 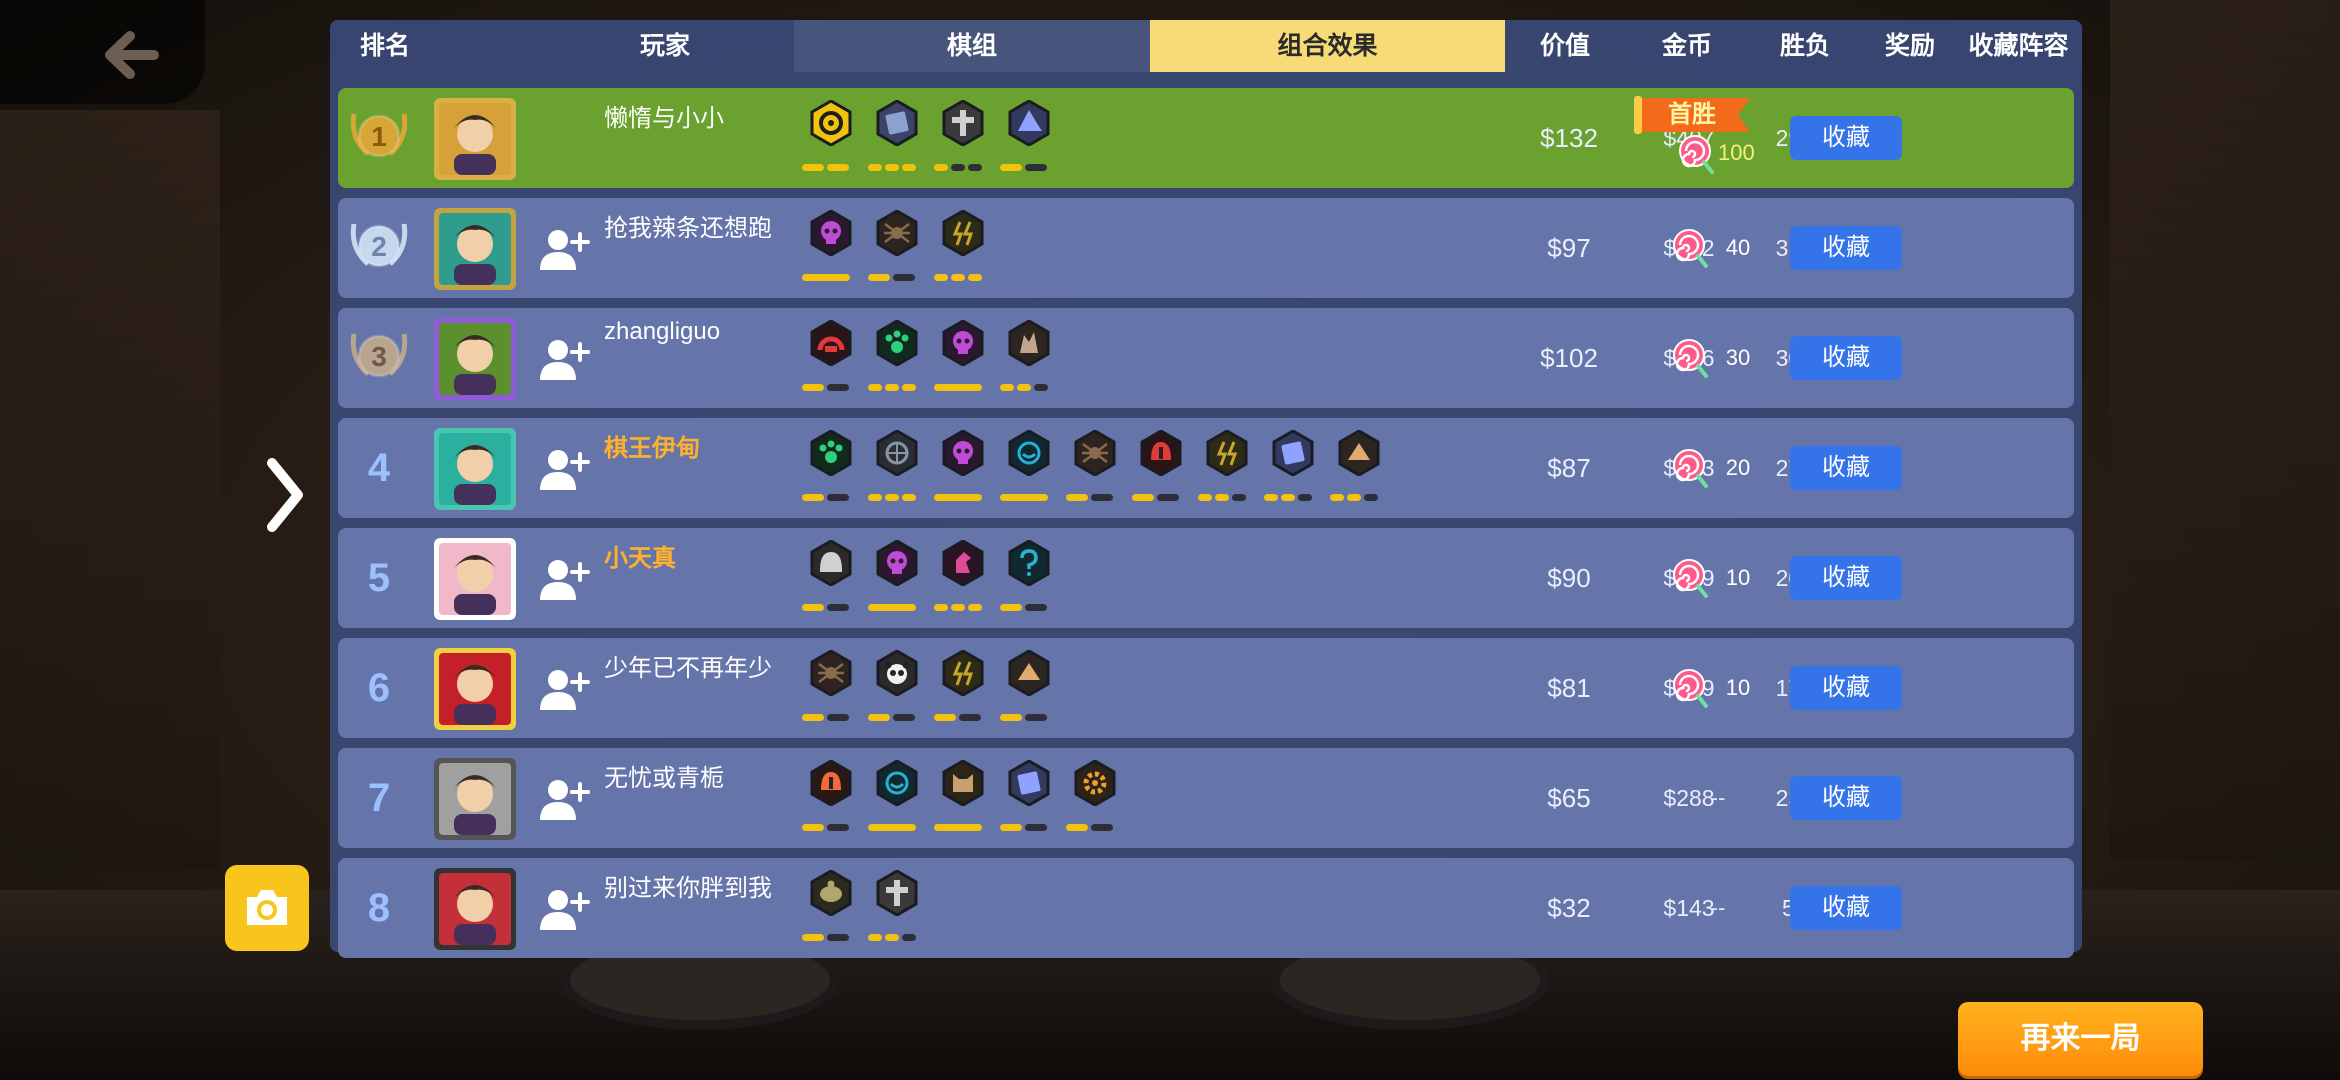 I want to click on rank-medal-icon: 3, so click(x=379, y=357).